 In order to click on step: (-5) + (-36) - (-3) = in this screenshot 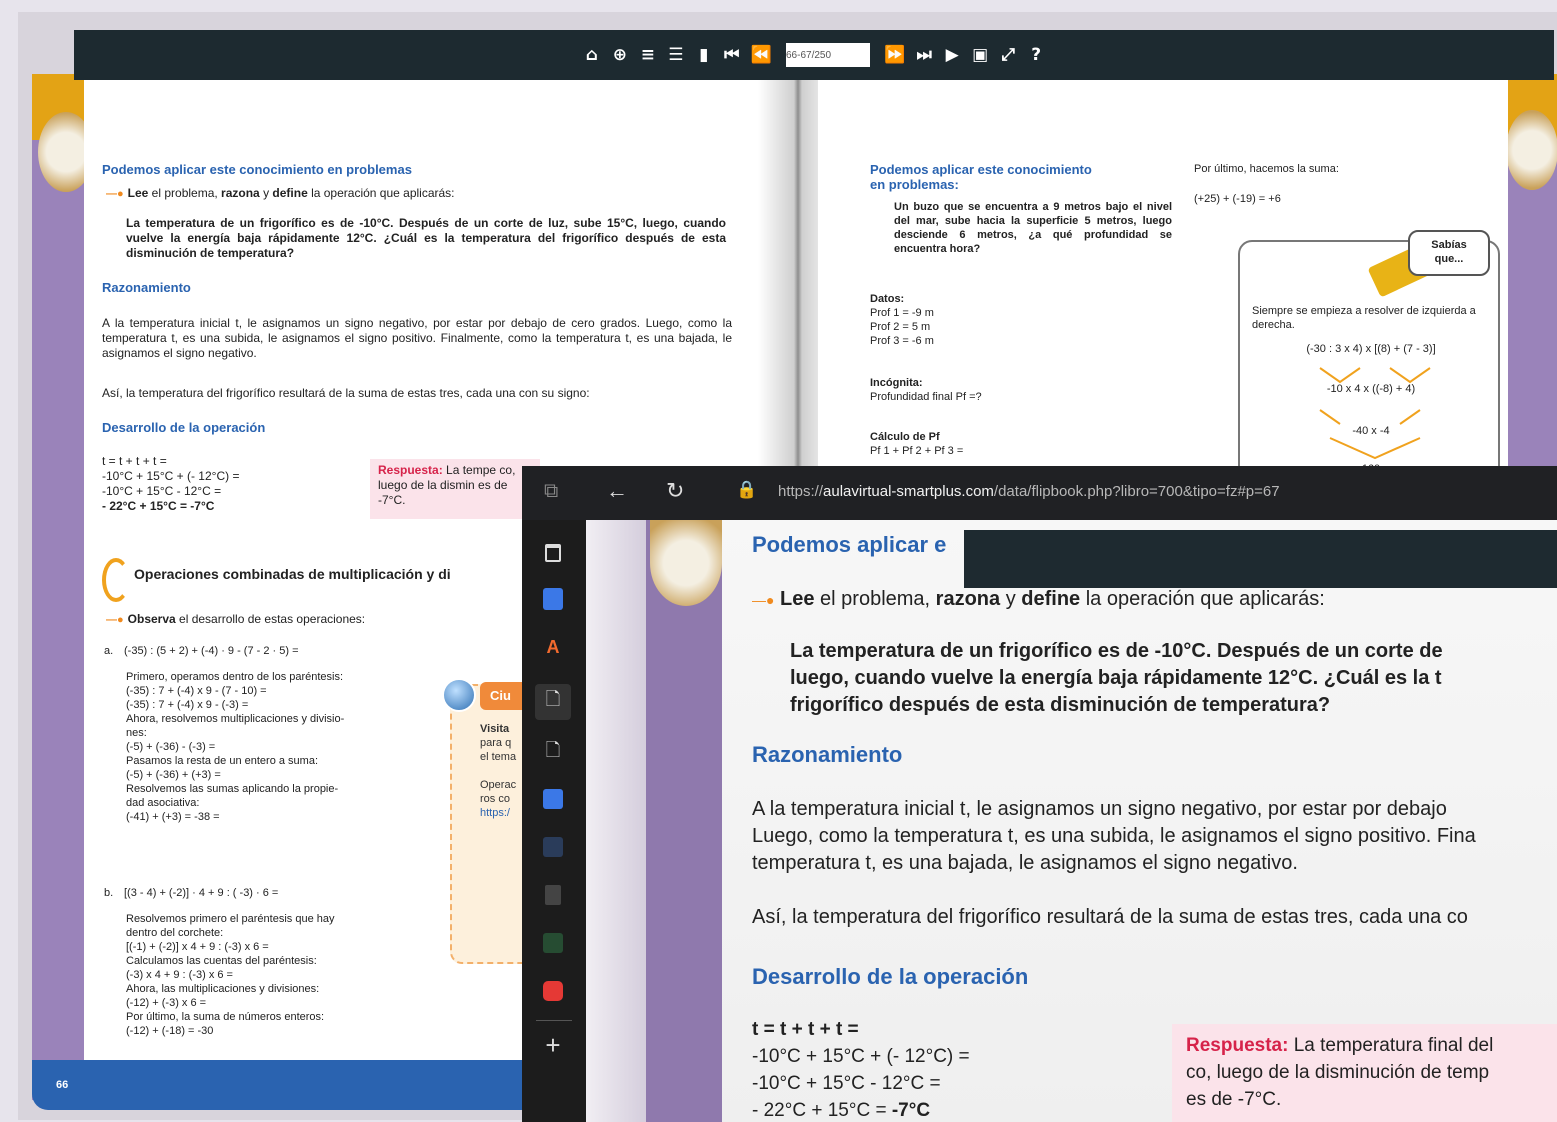, I will do `click(171, 747)`.